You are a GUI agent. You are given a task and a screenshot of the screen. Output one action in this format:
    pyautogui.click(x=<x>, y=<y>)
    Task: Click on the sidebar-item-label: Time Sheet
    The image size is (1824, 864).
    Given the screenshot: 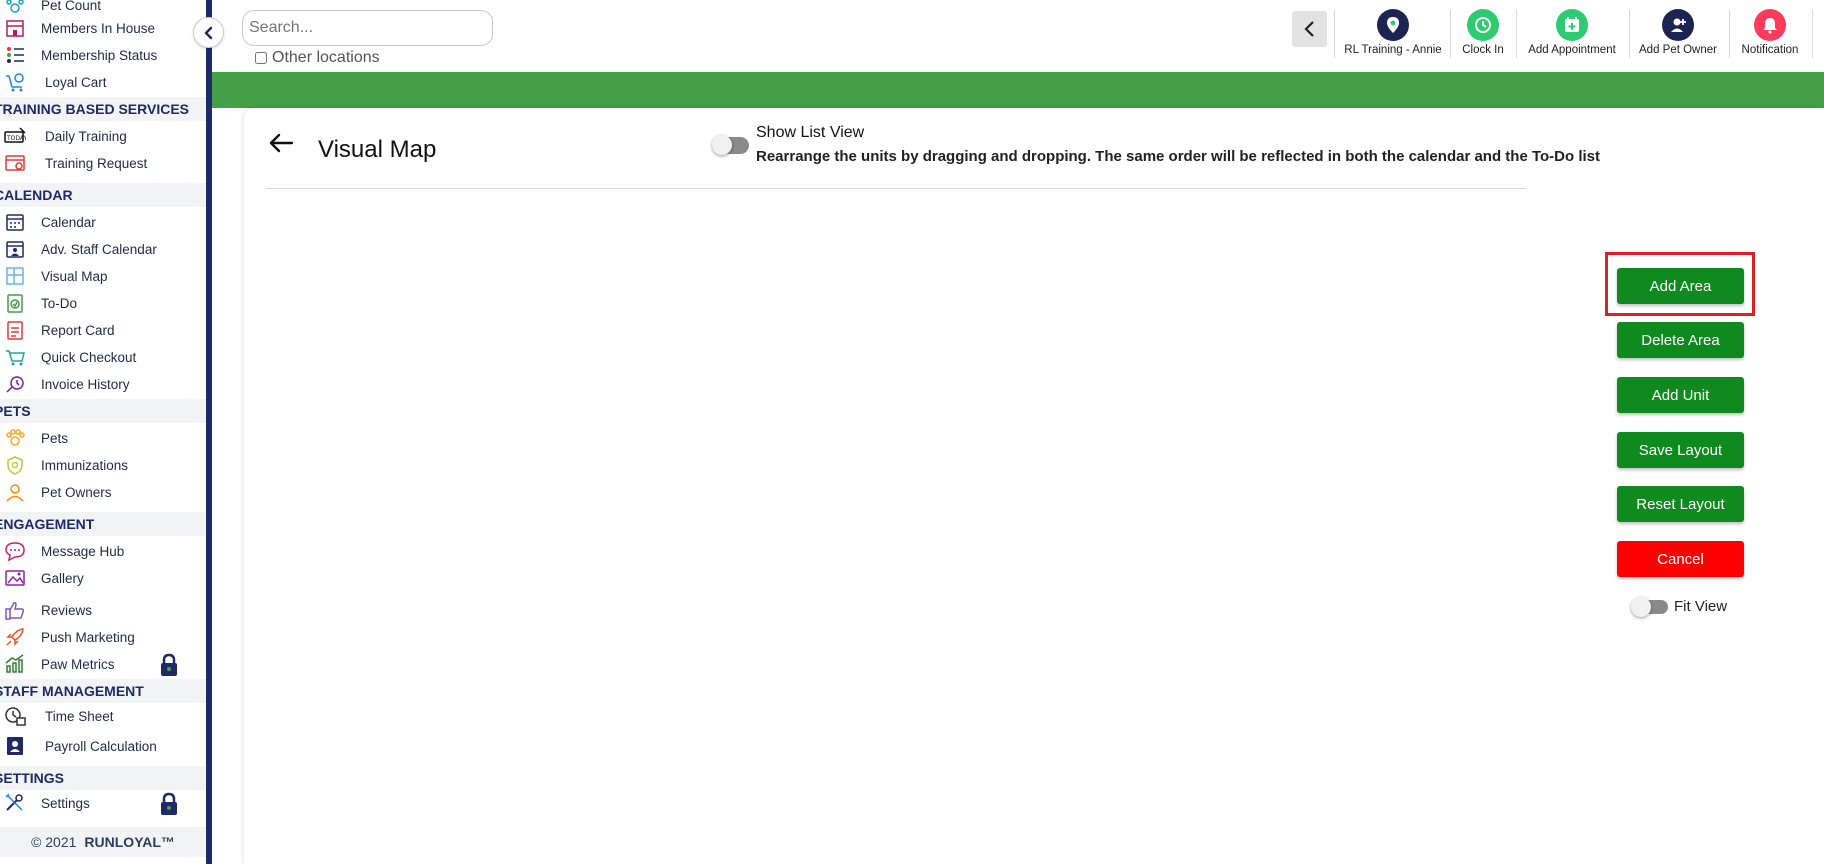 What is the action you would take?
    pyautogui.click(x=79, y=716)
    